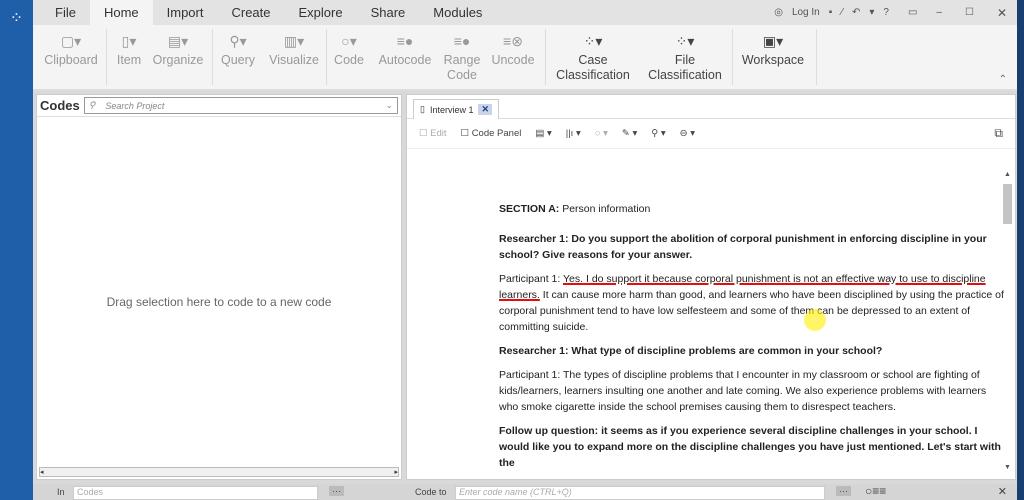 The image size is (1024, 500). What do you see at coordinates (195, 493) in the screenshot?
I see `in-select: Codes` at bounding box center [195, 493].